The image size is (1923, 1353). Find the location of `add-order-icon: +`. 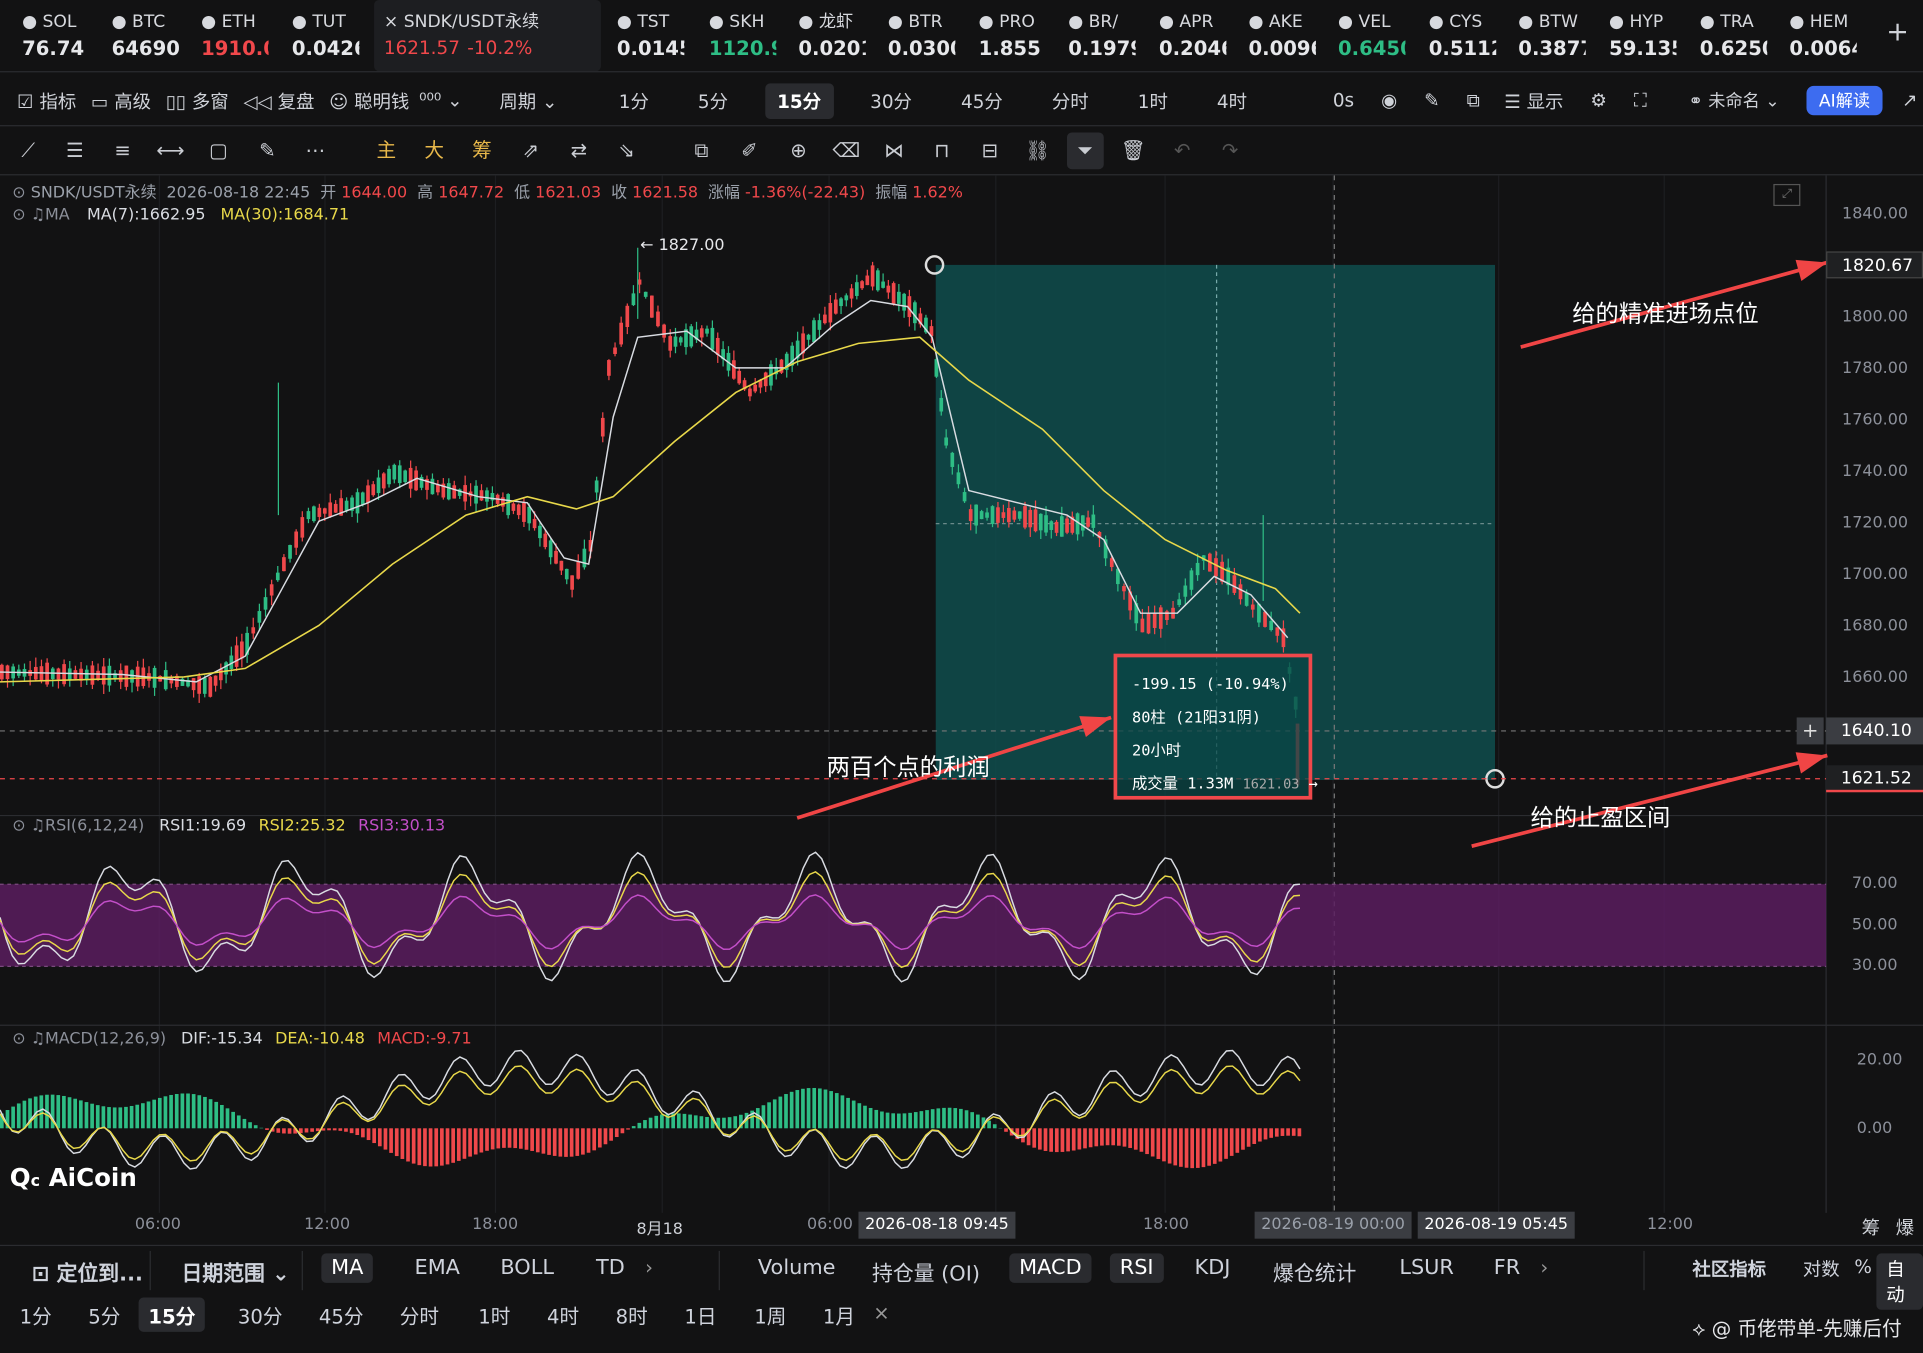

add-order-icon: + is located at coordinates (1810, 731).